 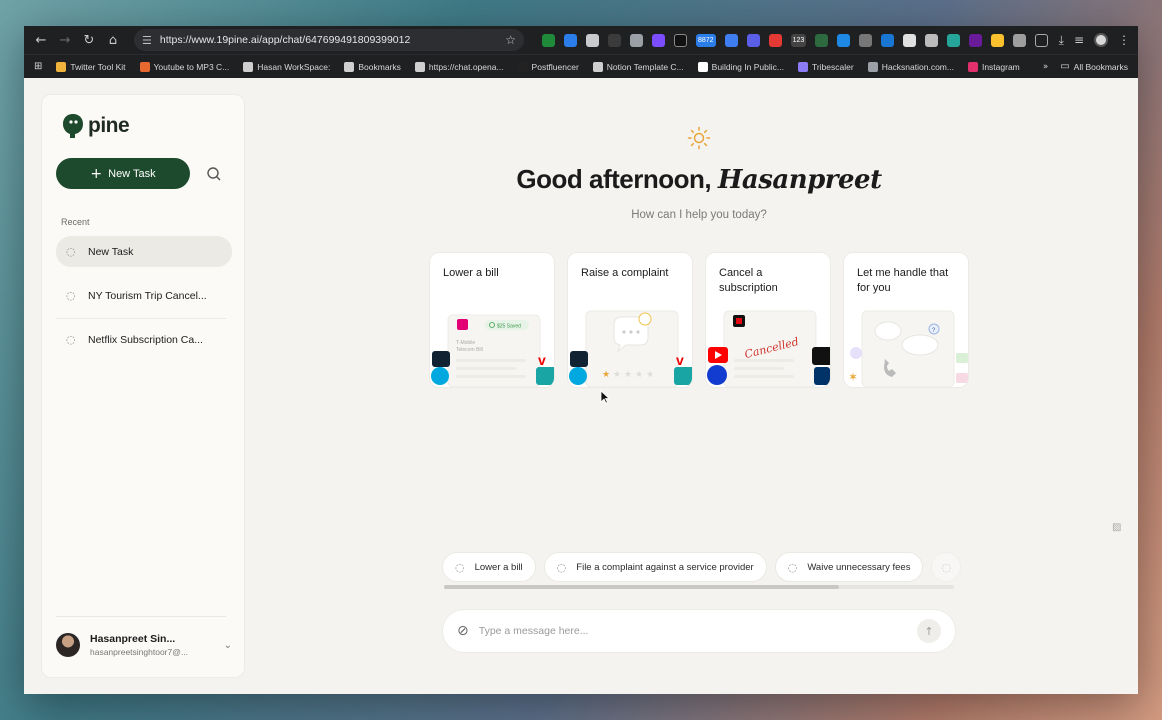 I want to click on chips-scrollbar, so click(x=699, y=587).